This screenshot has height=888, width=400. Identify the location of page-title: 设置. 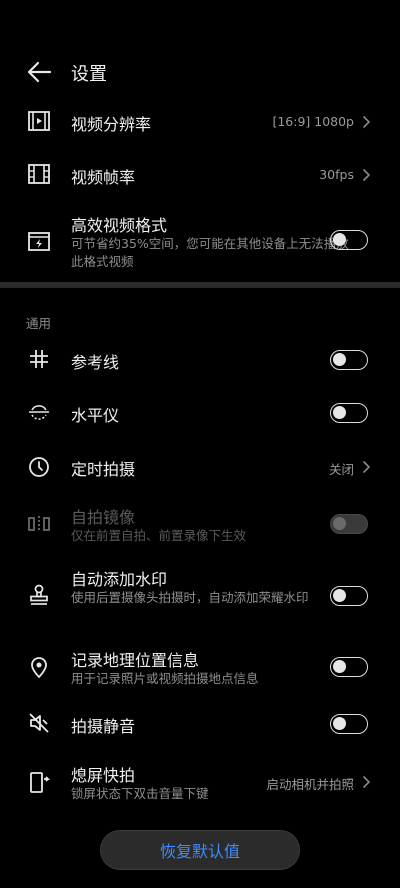
(89, 74).